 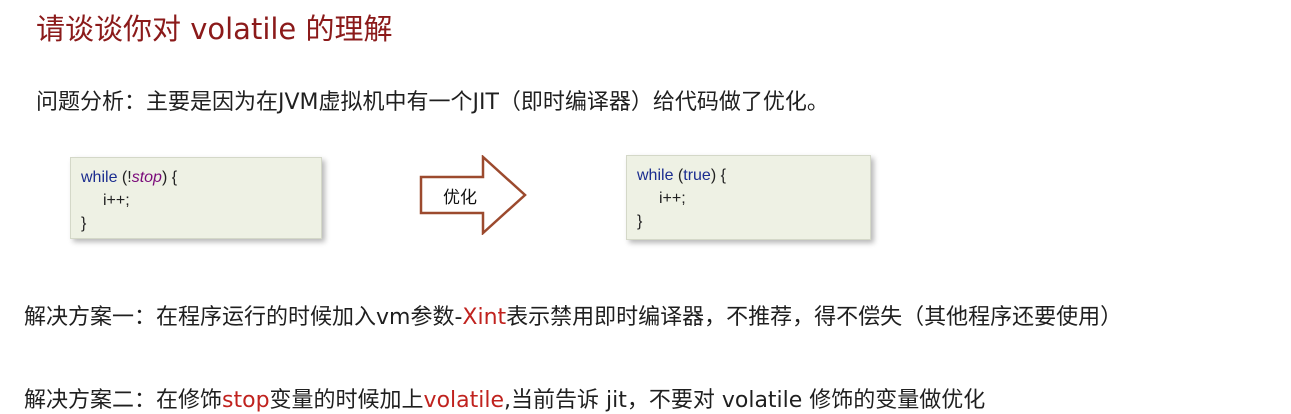 What do you see at coordinates (432, 102) in the screenshot?
I see `problem-analysis-text: 问题分析：主要是因为在JVM虚拟机中有一个JIT（即时编译器）给代码做了优化。` at bounding box center [432, 102].